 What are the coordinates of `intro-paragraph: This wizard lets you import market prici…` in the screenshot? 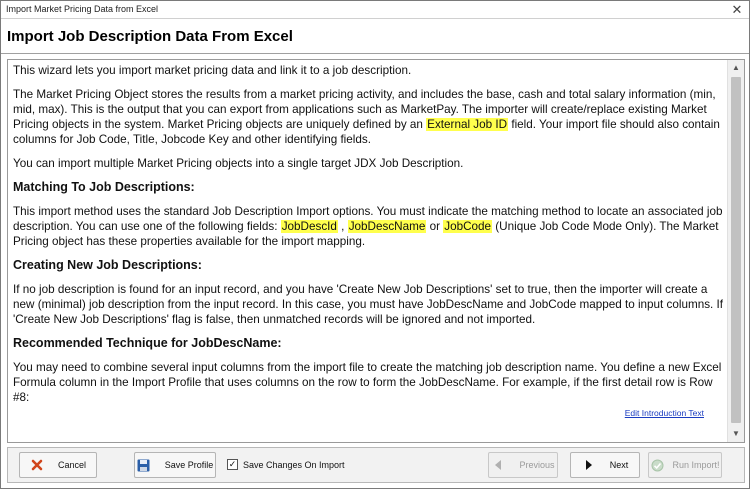 It's located at (212, 70).